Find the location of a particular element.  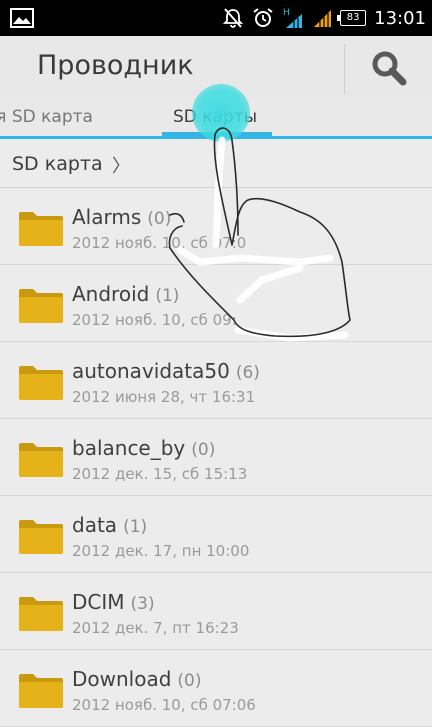

tab-bar: яя SD карта SD карты is located at coordinates (216, 118).